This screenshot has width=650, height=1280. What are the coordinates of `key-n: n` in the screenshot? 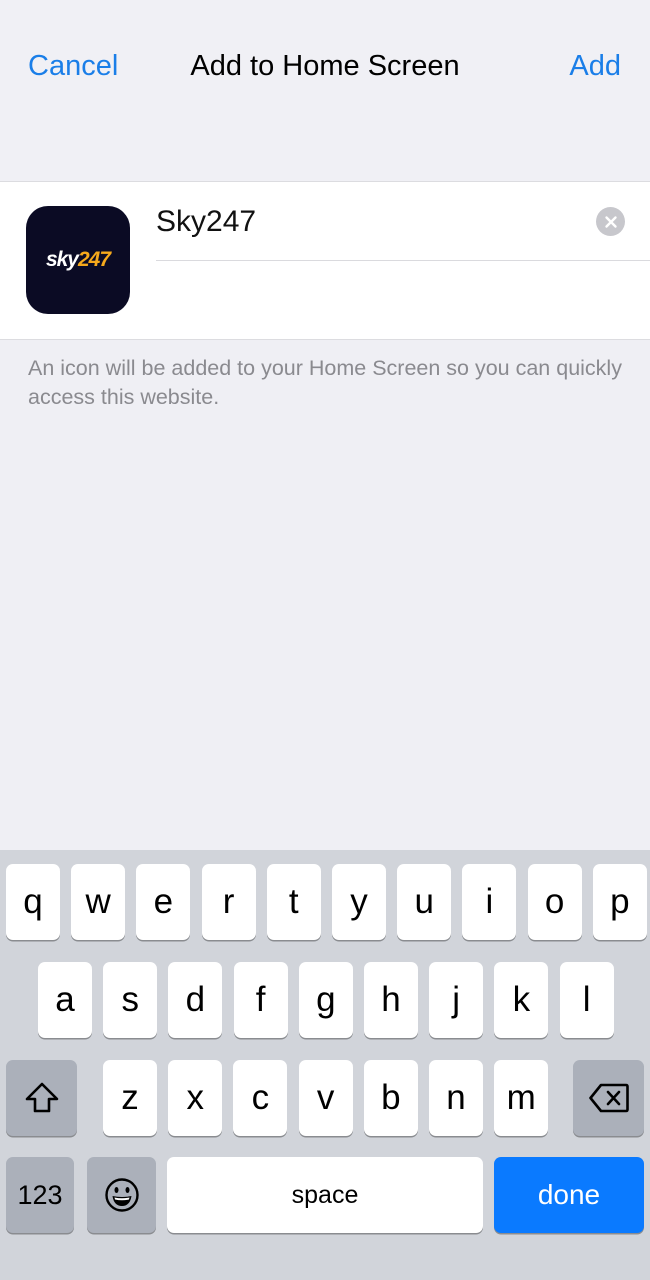 It's located at (456, 1098).